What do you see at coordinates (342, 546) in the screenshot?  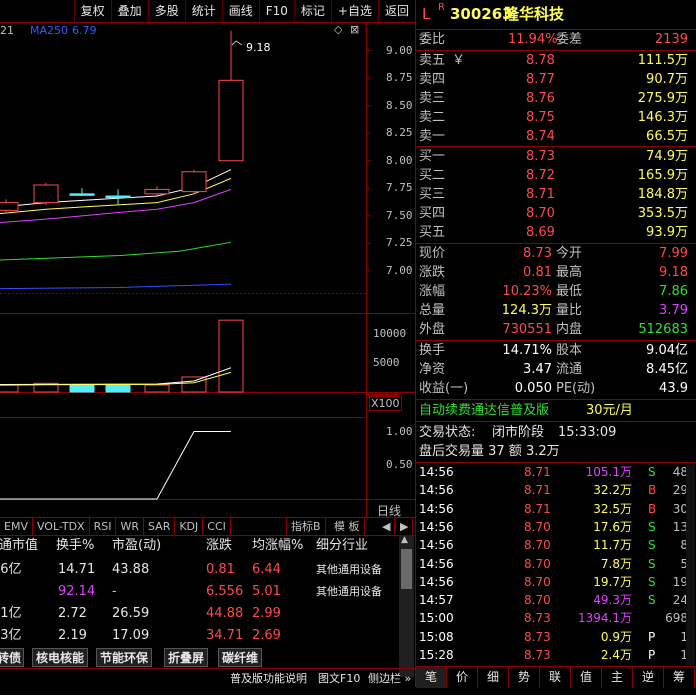 I see `col-industry: 细分行业` at bounding box center [342, 546].